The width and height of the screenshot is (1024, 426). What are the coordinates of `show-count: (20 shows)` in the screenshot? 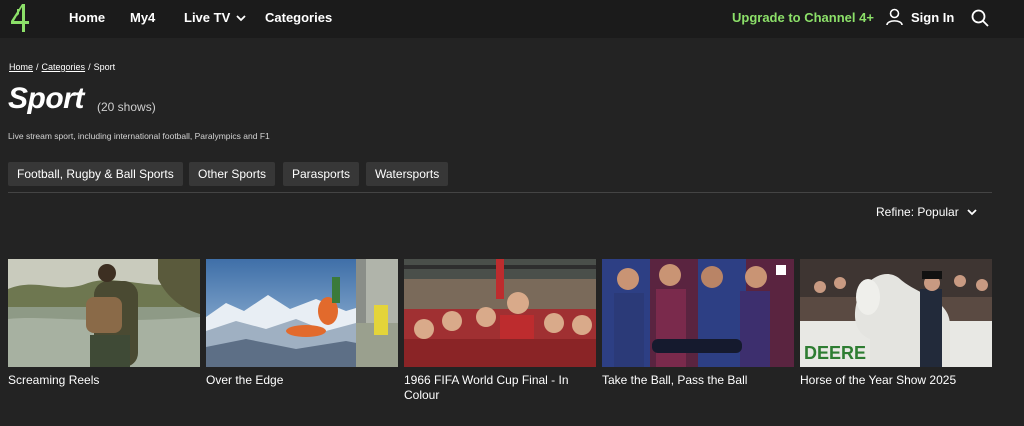 It's located at (126, 107).